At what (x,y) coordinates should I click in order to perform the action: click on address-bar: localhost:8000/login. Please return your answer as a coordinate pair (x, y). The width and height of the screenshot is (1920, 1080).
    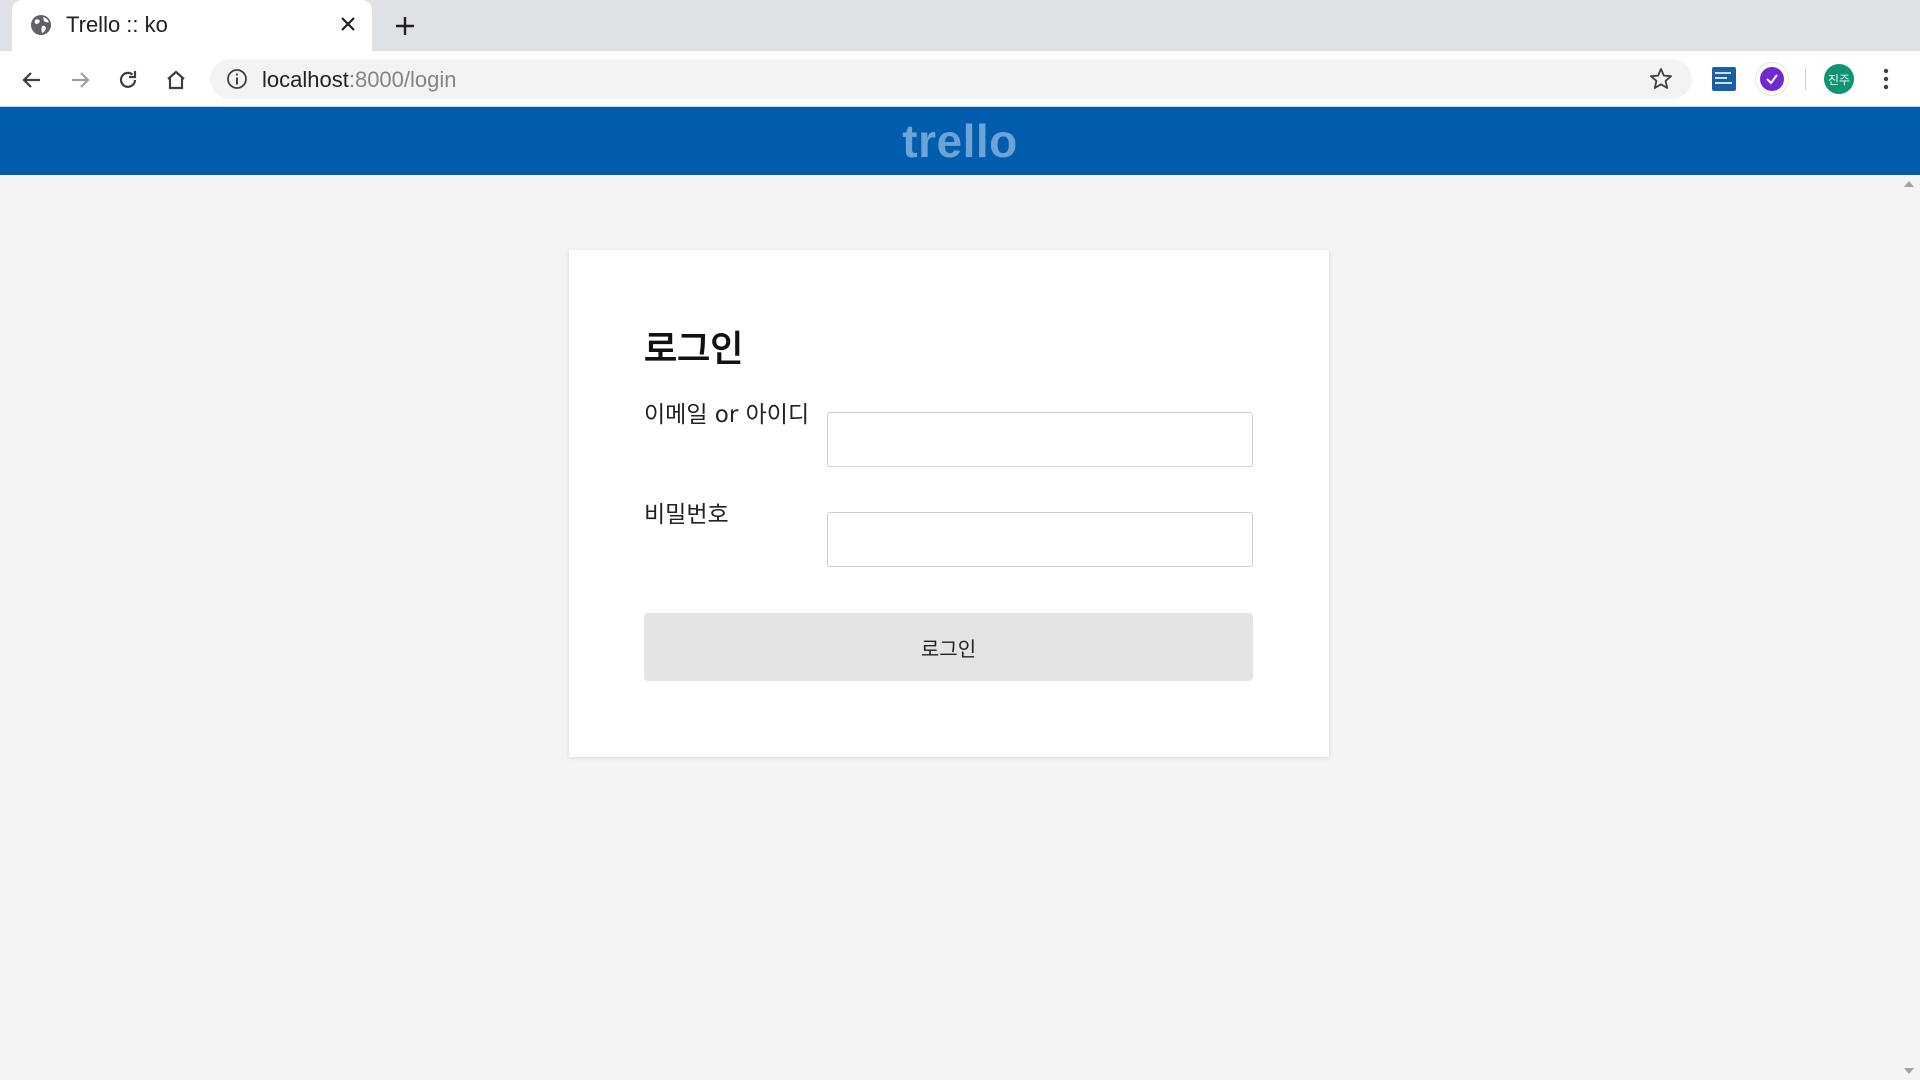
    Looking at the image, I should click on (951, 79).